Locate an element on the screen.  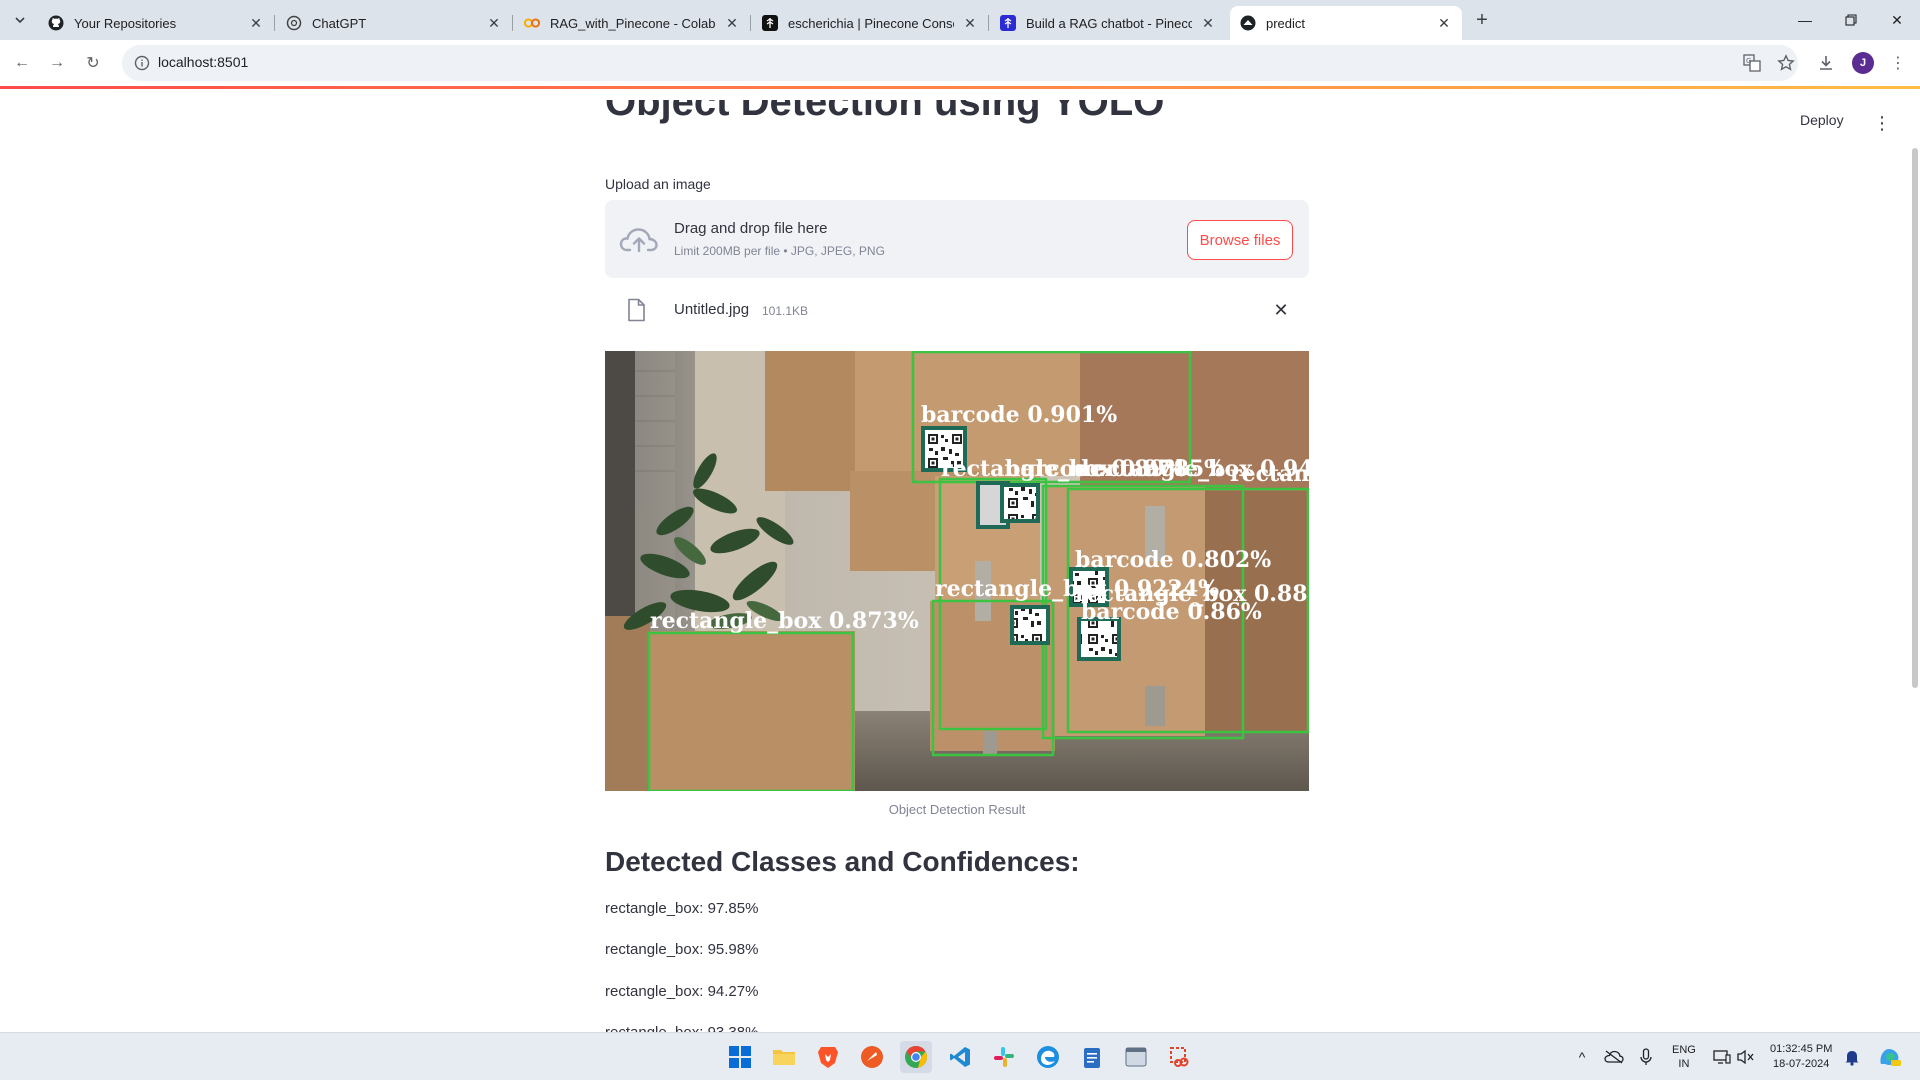
show-hidden-icons-button: ^ is located at coordinates (1582, 1057).